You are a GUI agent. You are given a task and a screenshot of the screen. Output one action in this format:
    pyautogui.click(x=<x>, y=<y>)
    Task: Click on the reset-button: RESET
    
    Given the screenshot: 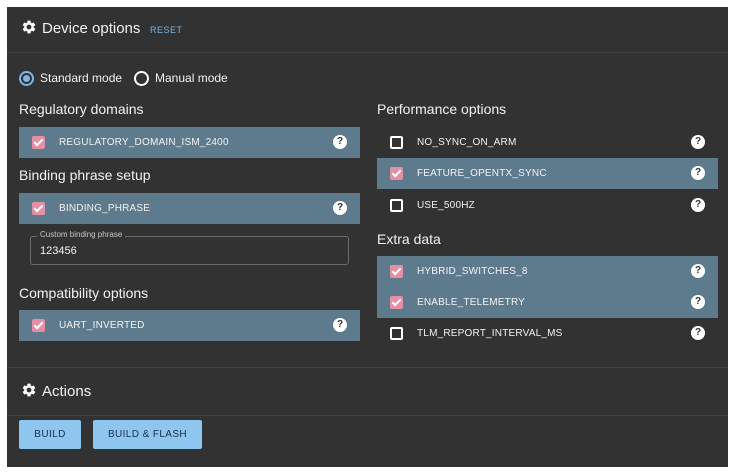 What is the action you would take?
    pyautogui.click(x=166, y=30)
    